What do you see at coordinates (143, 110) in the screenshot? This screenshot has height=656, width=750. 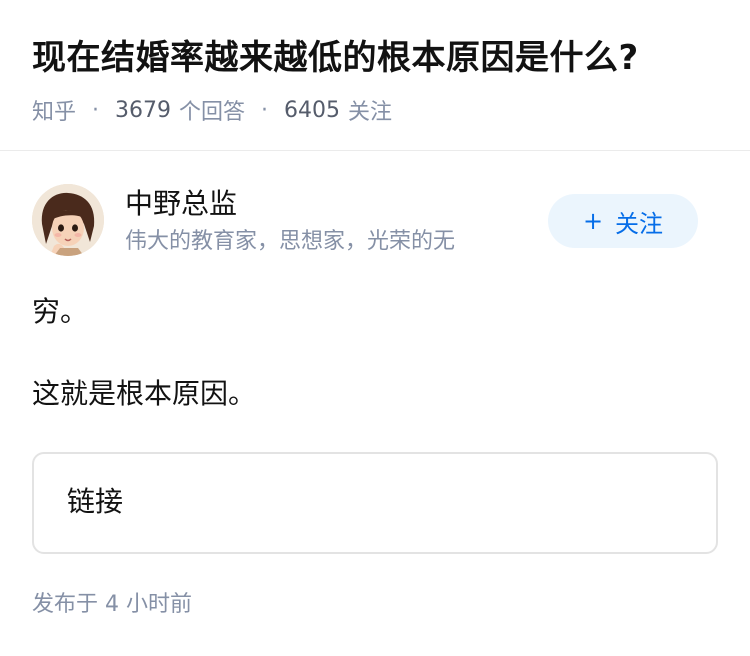 I see `answer-count: 3679` at bounding box center [143, 110].